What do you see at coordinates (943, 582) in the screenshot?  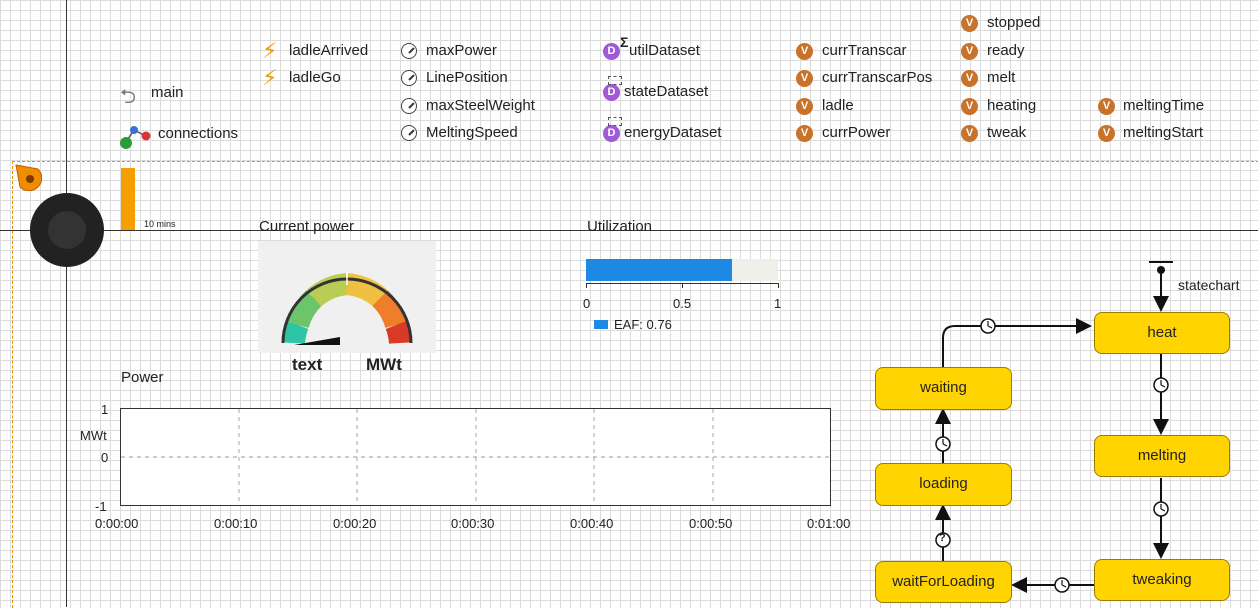 I see `state-waitForLoading: waitForLoading` at bounding box center [943, 582].